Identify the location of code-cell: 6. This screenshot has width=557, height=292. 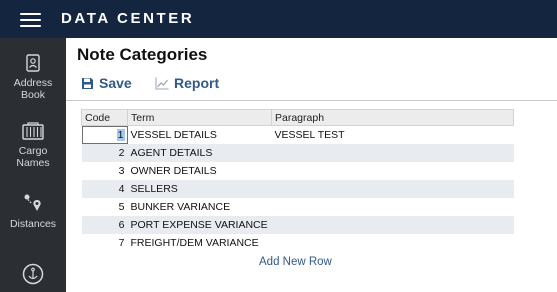
(104, 224).